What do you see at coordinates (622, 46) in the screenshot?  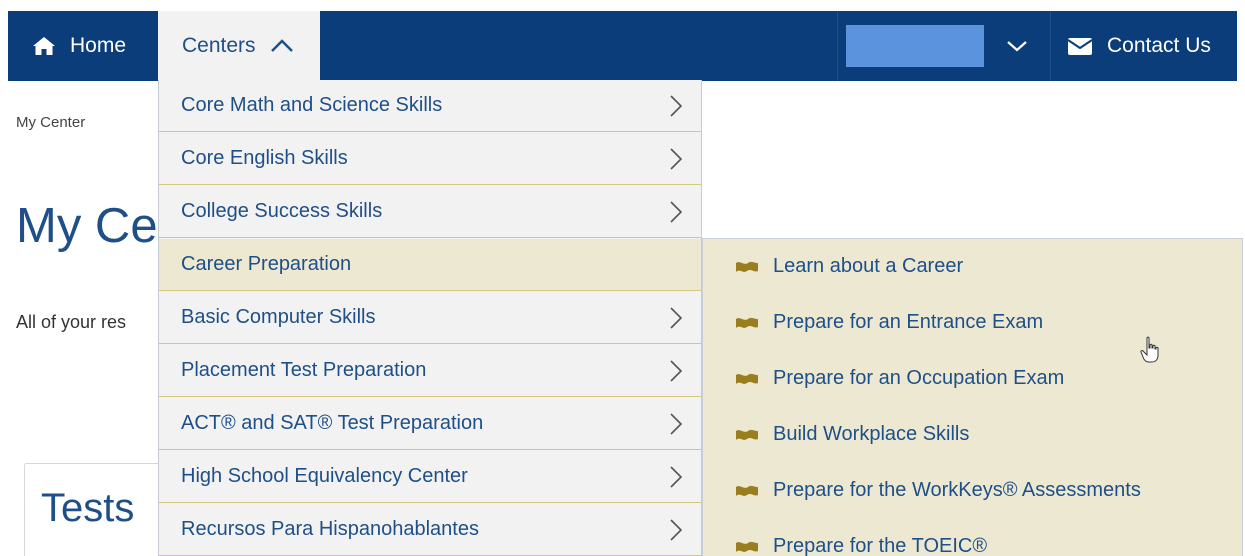 I see `top-navbar: Home Centers Contact Us` at bounding box center [622, 46].